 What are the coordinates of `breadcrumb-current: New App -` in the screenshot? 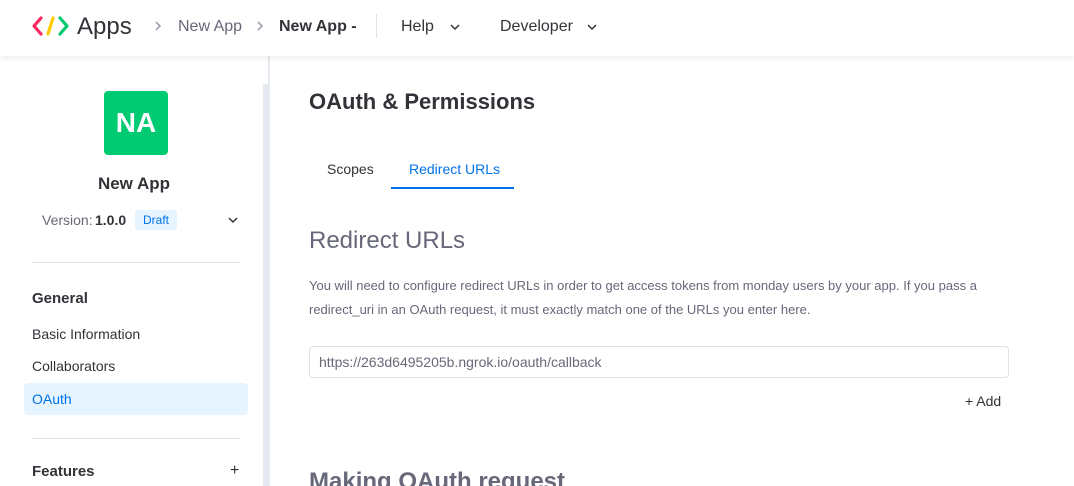 It's located at (318, 27).